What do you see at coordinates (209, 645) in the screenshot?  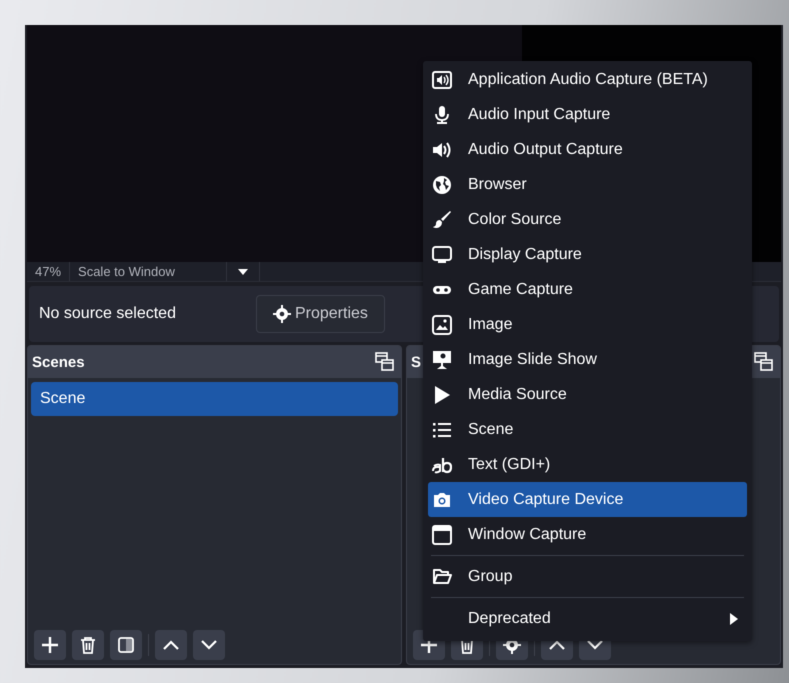 I see `move-down-button` at bounding box center [209, 645].